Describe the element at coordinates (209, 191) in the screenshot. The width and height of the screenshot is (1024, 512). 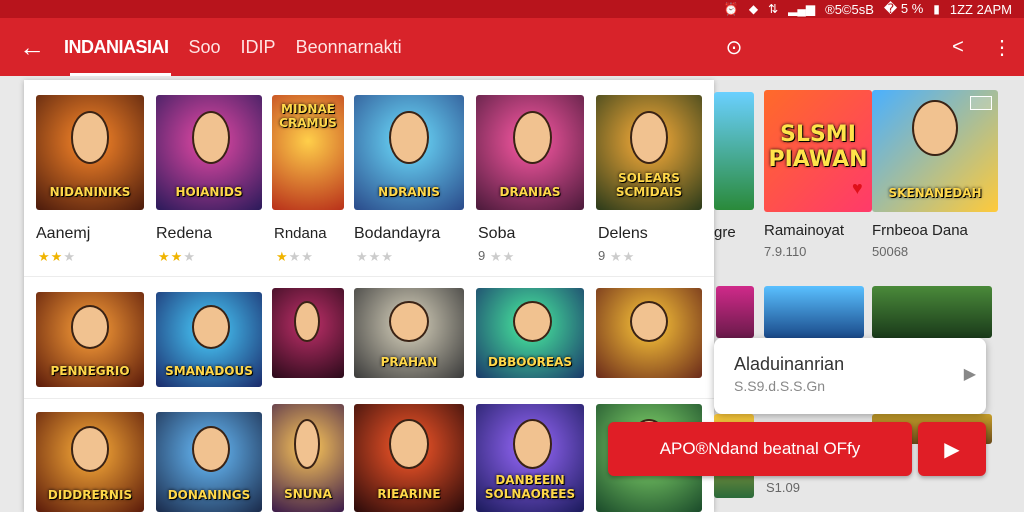
I see `game-art-text: HOIANIDS` at that location.